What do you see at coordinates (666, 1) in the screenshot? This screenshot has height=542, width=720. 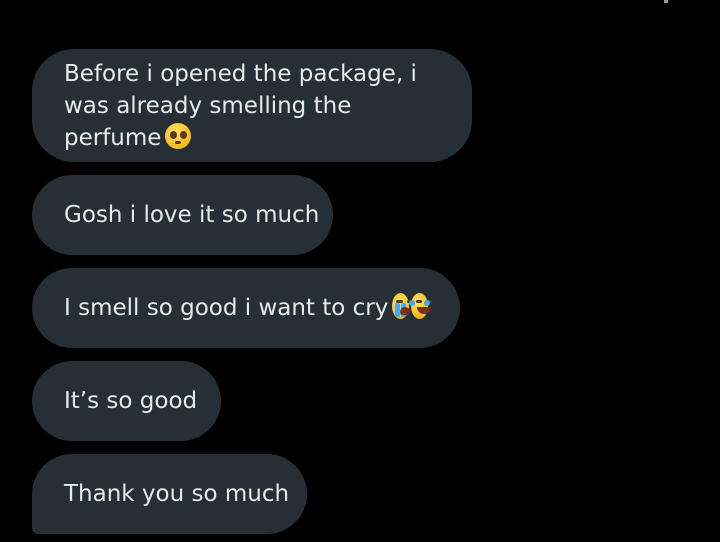 I see `top-edge-mark` at bounding box center [666, 1].